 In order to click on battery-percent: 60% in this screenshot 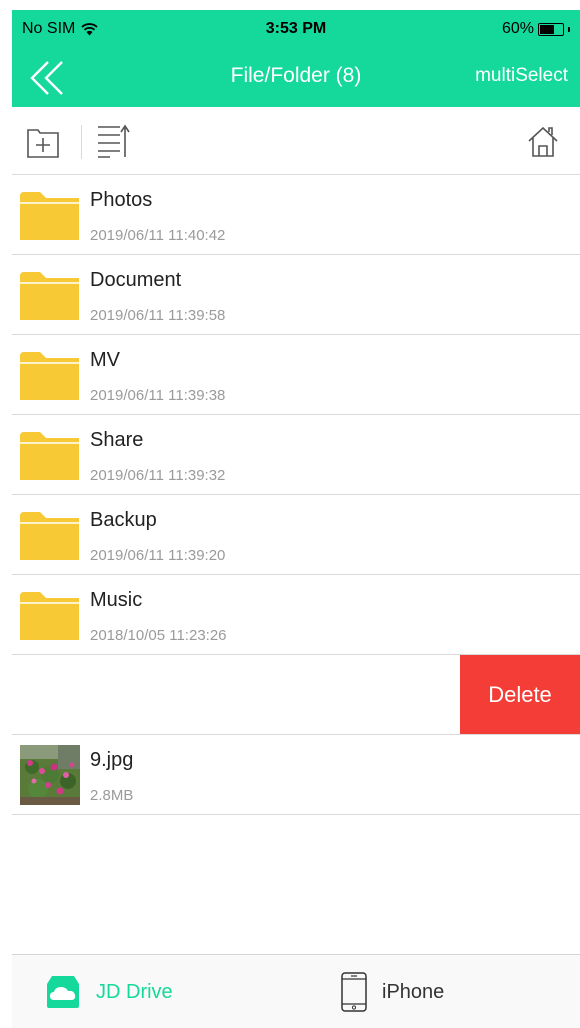, I will do `click(517, 28)`.